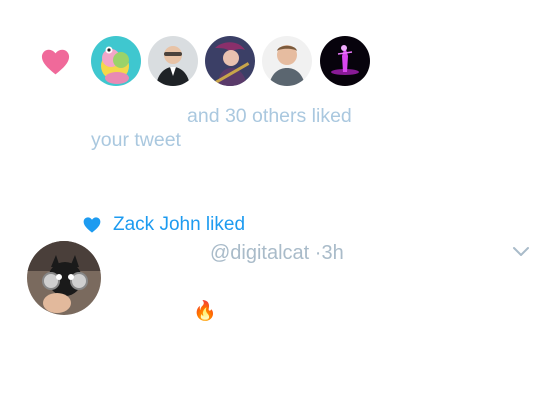 The width and height of the screenshot is (553, 403). I want to click on liked-by-text: Zack John liked, so click(179, 225).